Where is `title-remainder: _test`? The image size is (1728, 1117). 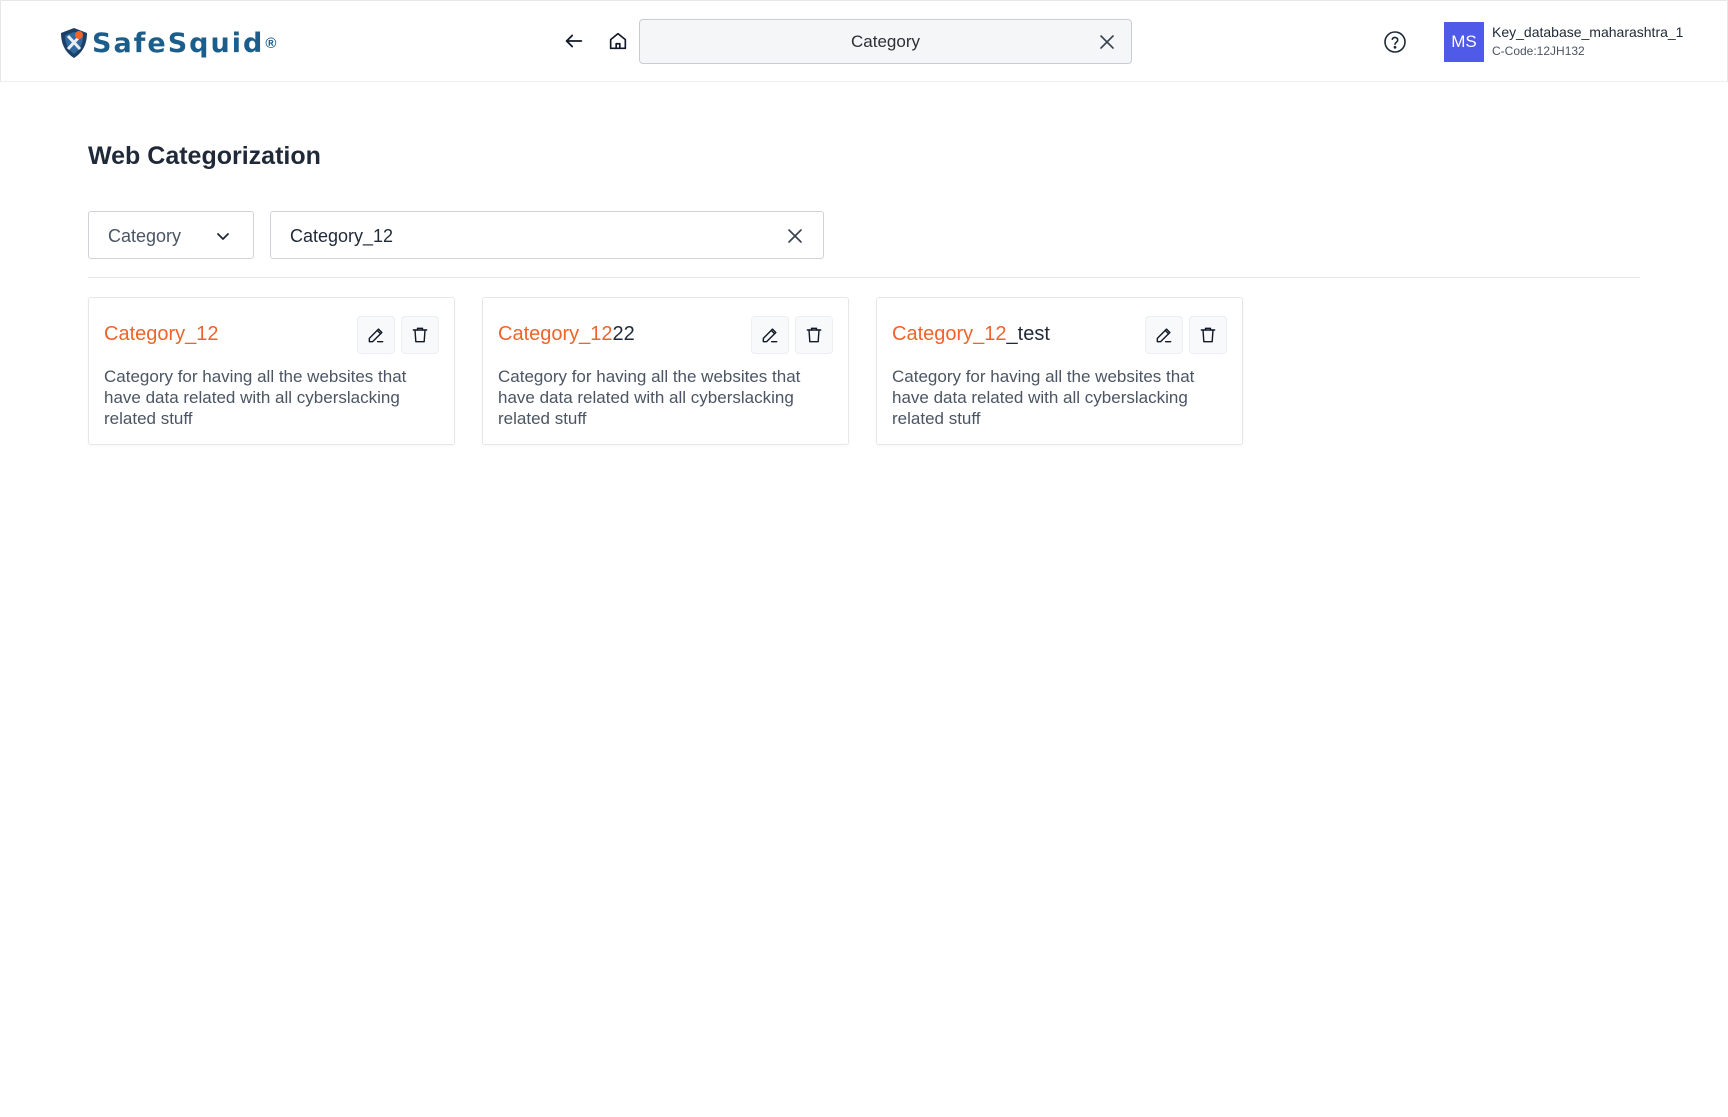 title-remainder: _test is located at coordinates (1028, 334).